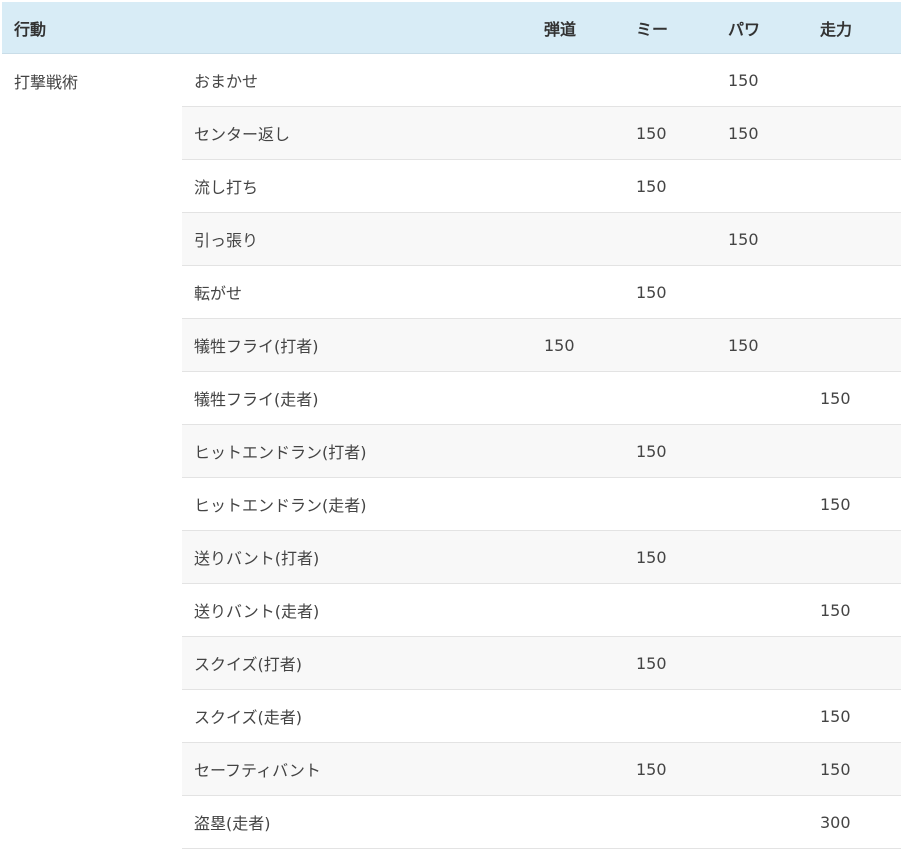  I want to click on cell-speed: 300, so click(854, 822).